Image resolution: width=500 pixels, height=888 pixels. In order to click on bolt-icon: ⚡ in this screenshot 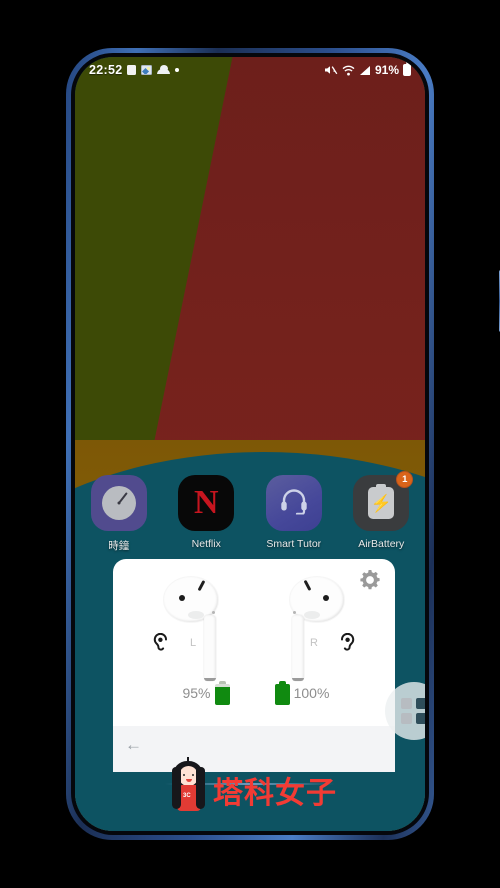, I will do `click(381, 503)`.